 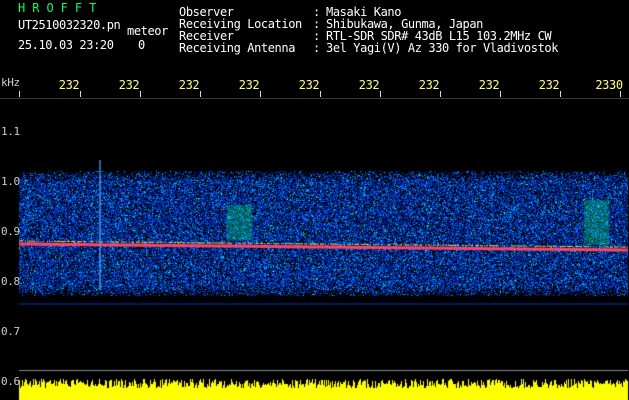 I want to click on frequency-unit-label: kHz, so click(x=10, y=82).